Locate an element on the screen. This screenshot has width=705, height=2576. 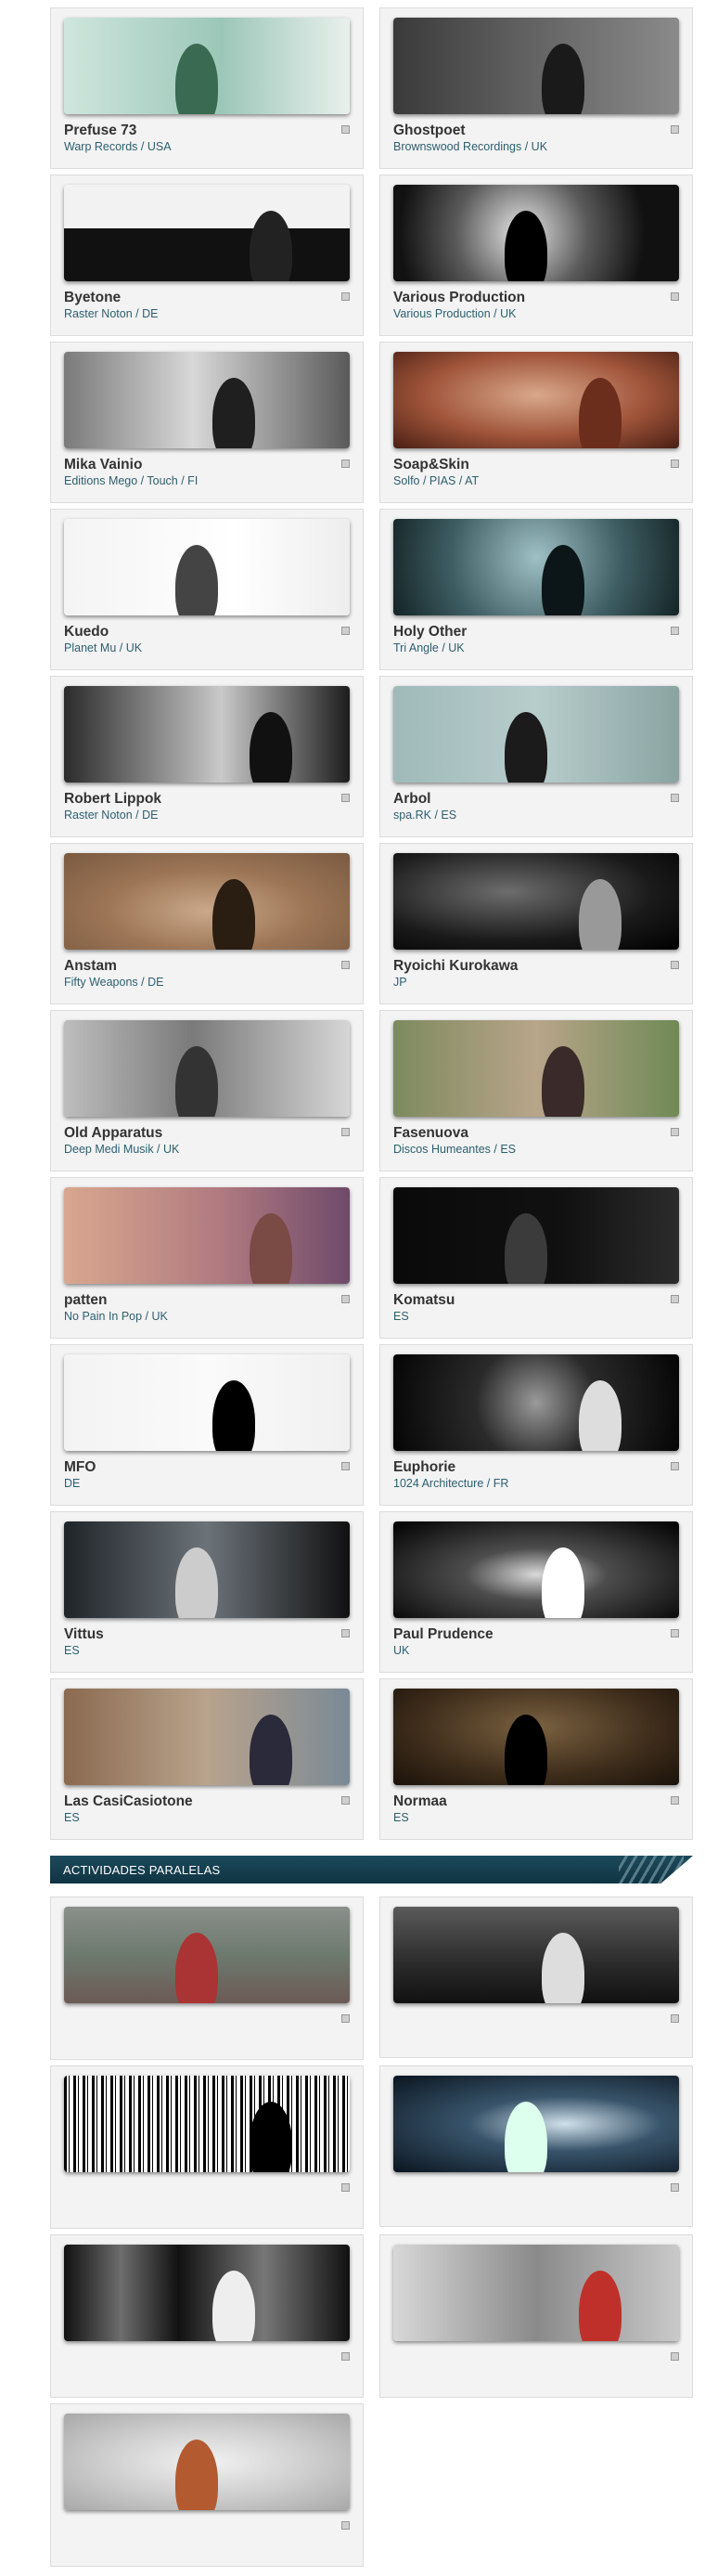
artist-card: Byetone Raster Noton / DE is located at coordinates (207, 255).